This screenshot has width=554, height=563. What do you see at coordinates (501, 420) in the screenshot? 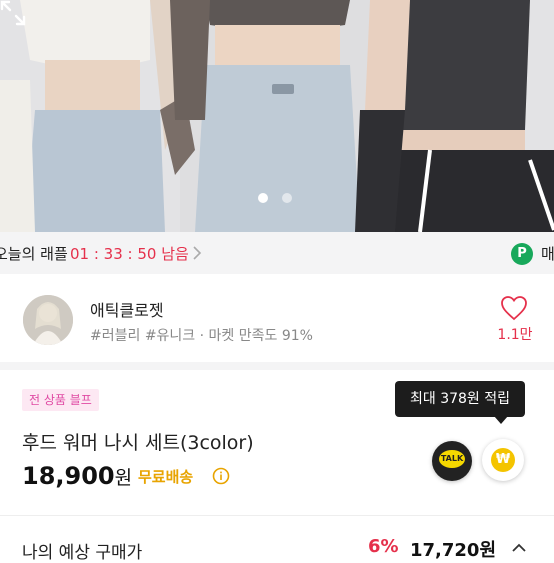
I see `tooltip-arrow` at bounding box center [501, 420].